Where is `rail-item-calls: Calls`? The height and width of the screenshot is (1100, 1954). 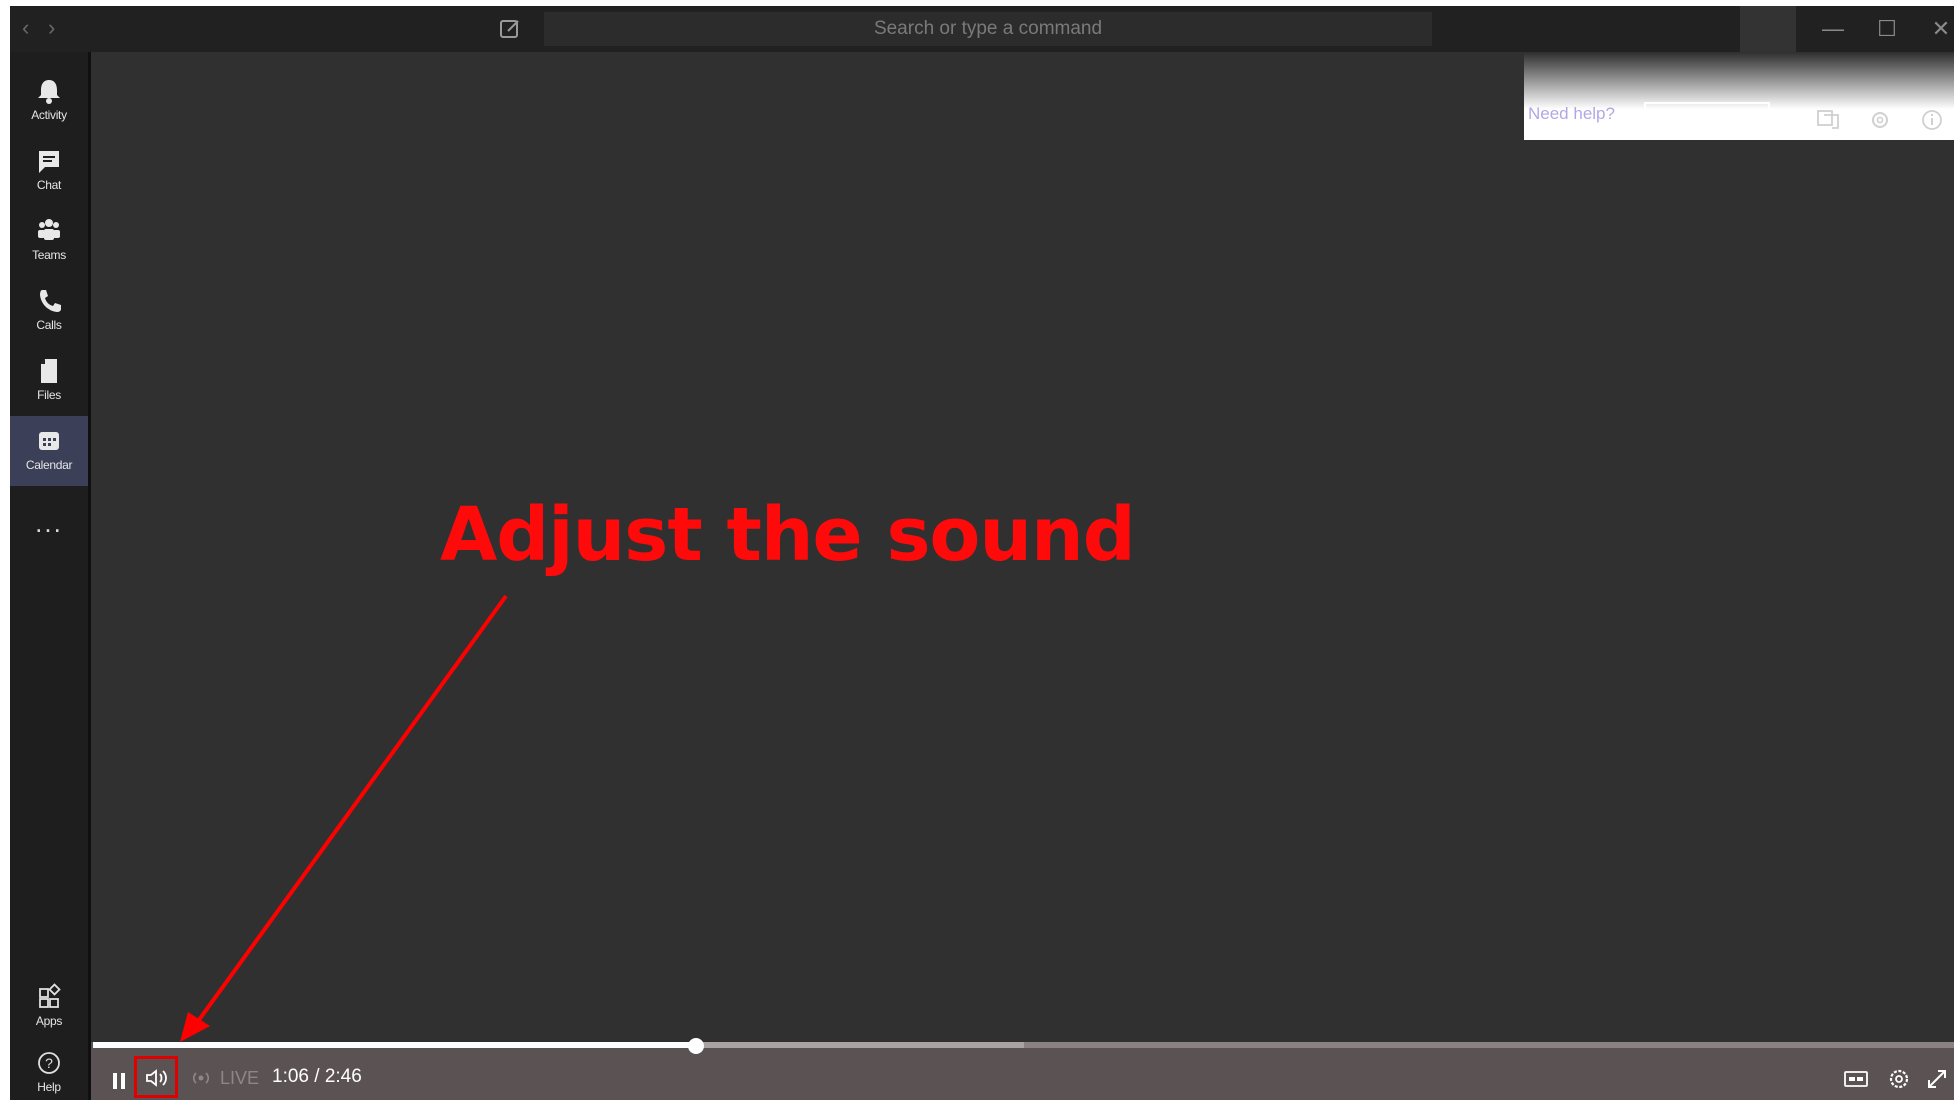
rail-item-calls: Calls is located at coordinates (49, 311).